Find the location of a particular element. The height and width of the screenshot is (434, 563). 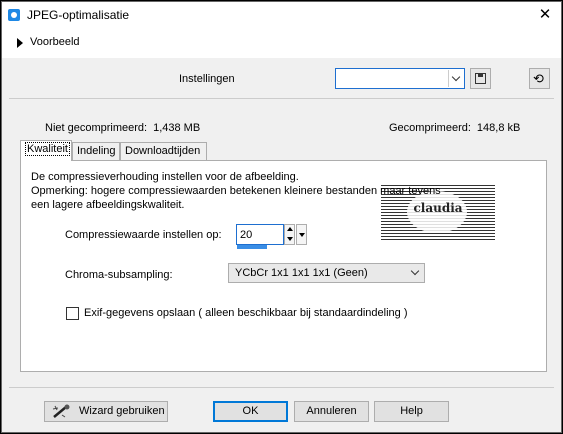

app-icon is located at coordinates (14, 15).